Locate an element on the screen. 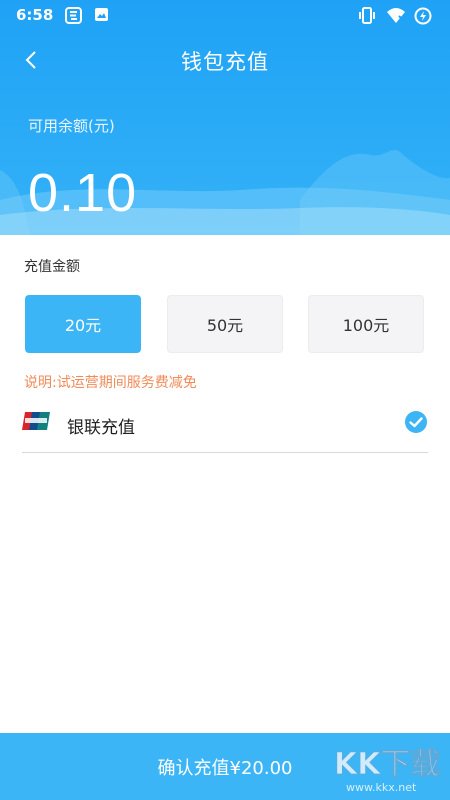  payment-method-label: 银联充值 is located at coordinates (101, 428).